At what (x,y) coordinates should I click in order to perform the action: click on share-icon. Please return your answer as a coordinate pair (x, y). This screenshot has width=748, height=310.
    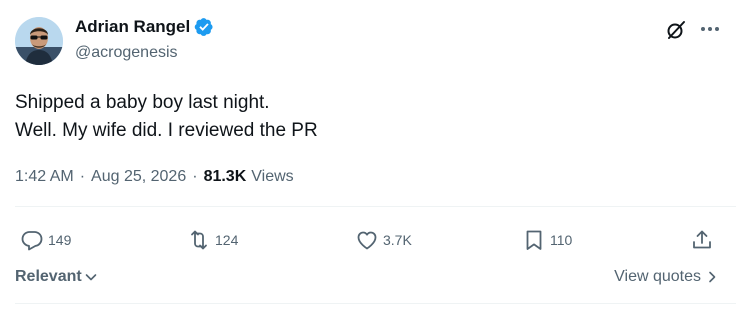
    Looking at the image, I should click on (702, 239).